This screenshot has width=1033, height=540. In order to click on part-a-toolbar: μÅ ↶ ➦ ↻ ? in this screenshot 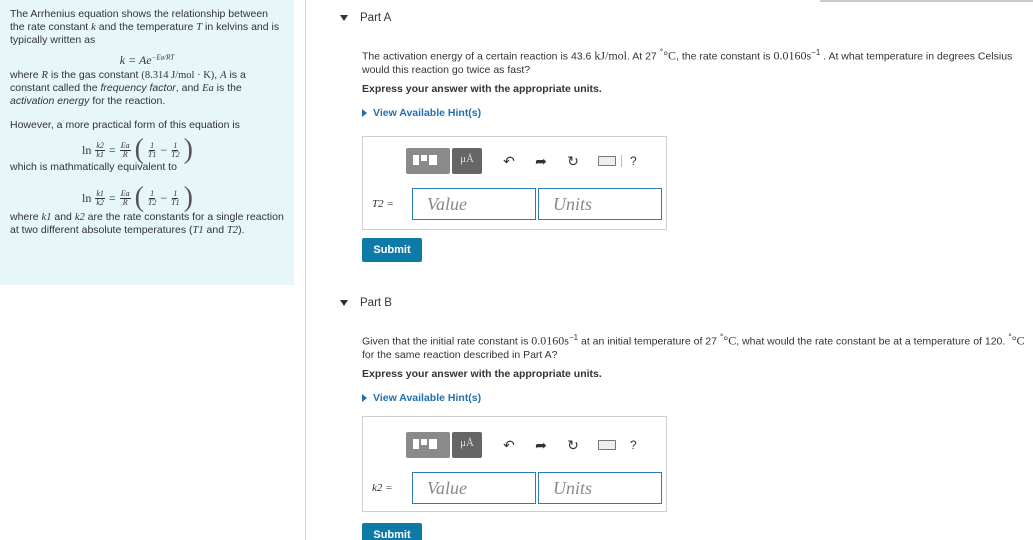, I will do `click(521, 161)`.